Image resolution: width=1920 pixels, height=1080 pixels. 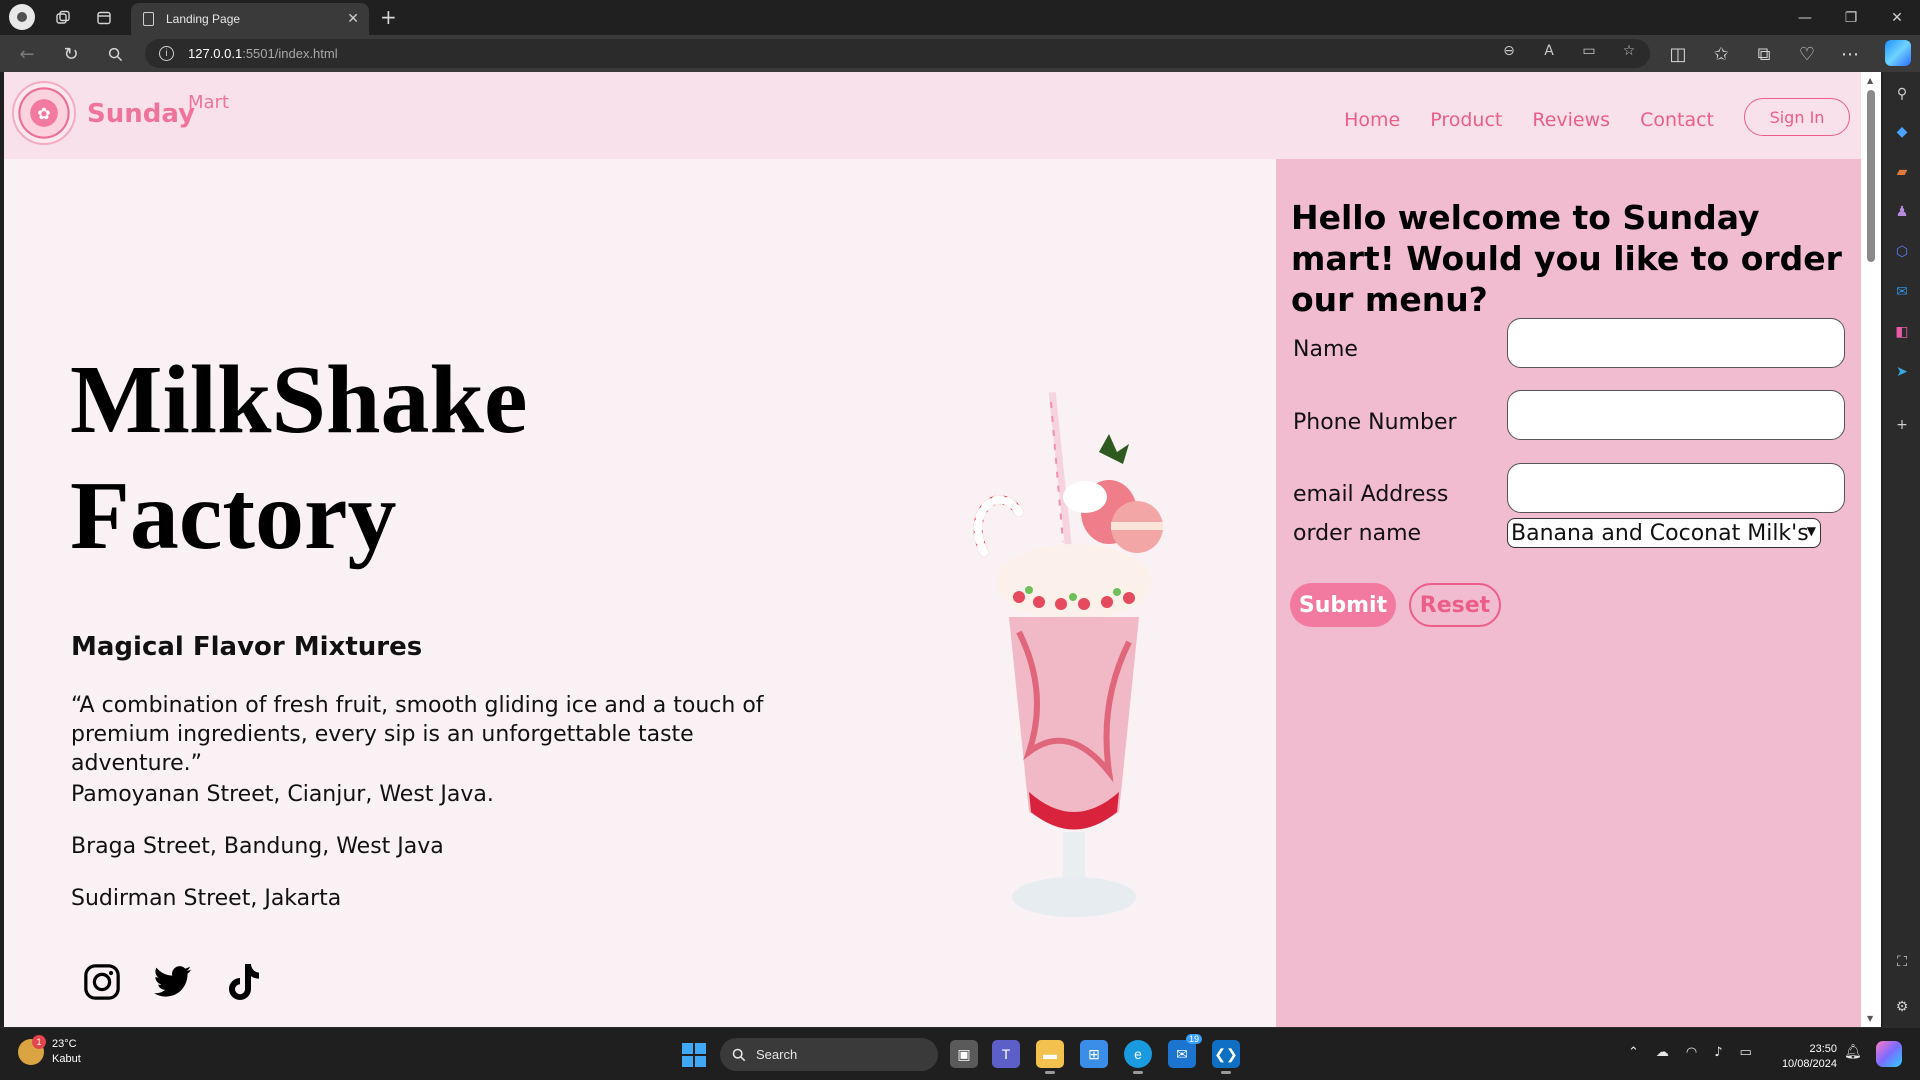 What do you see at coordinates (1902, 94) in the screenshot?
I see `sidebar-search-icon: ⚲` at bounding box center [1902, 94].